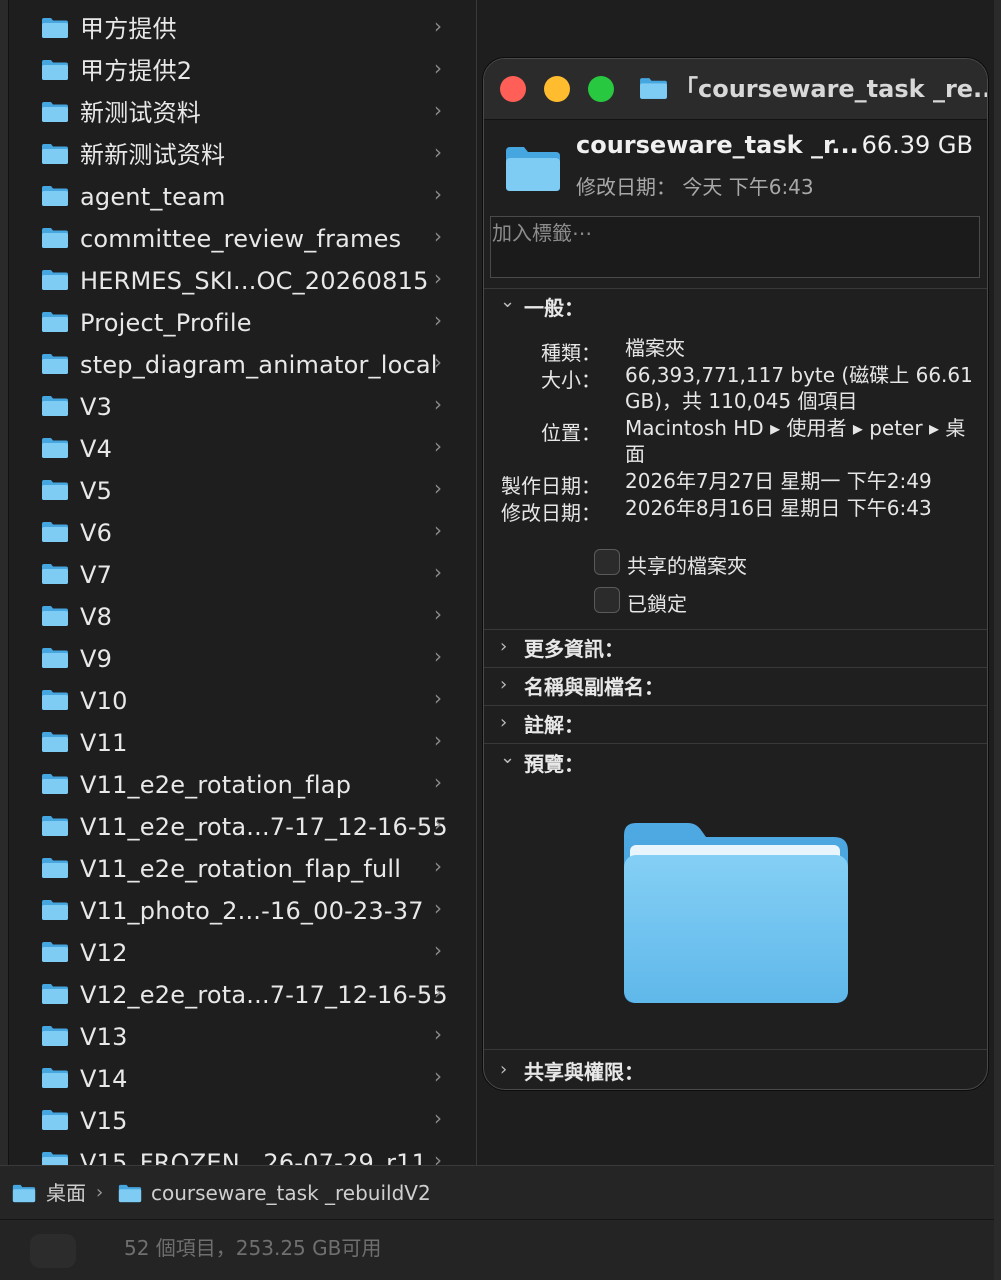 This screenshot has height=1280, width=1001. Describe the element at coordinates (104, 1079) in the screenshot. I see `folder-name: V14` at that location.